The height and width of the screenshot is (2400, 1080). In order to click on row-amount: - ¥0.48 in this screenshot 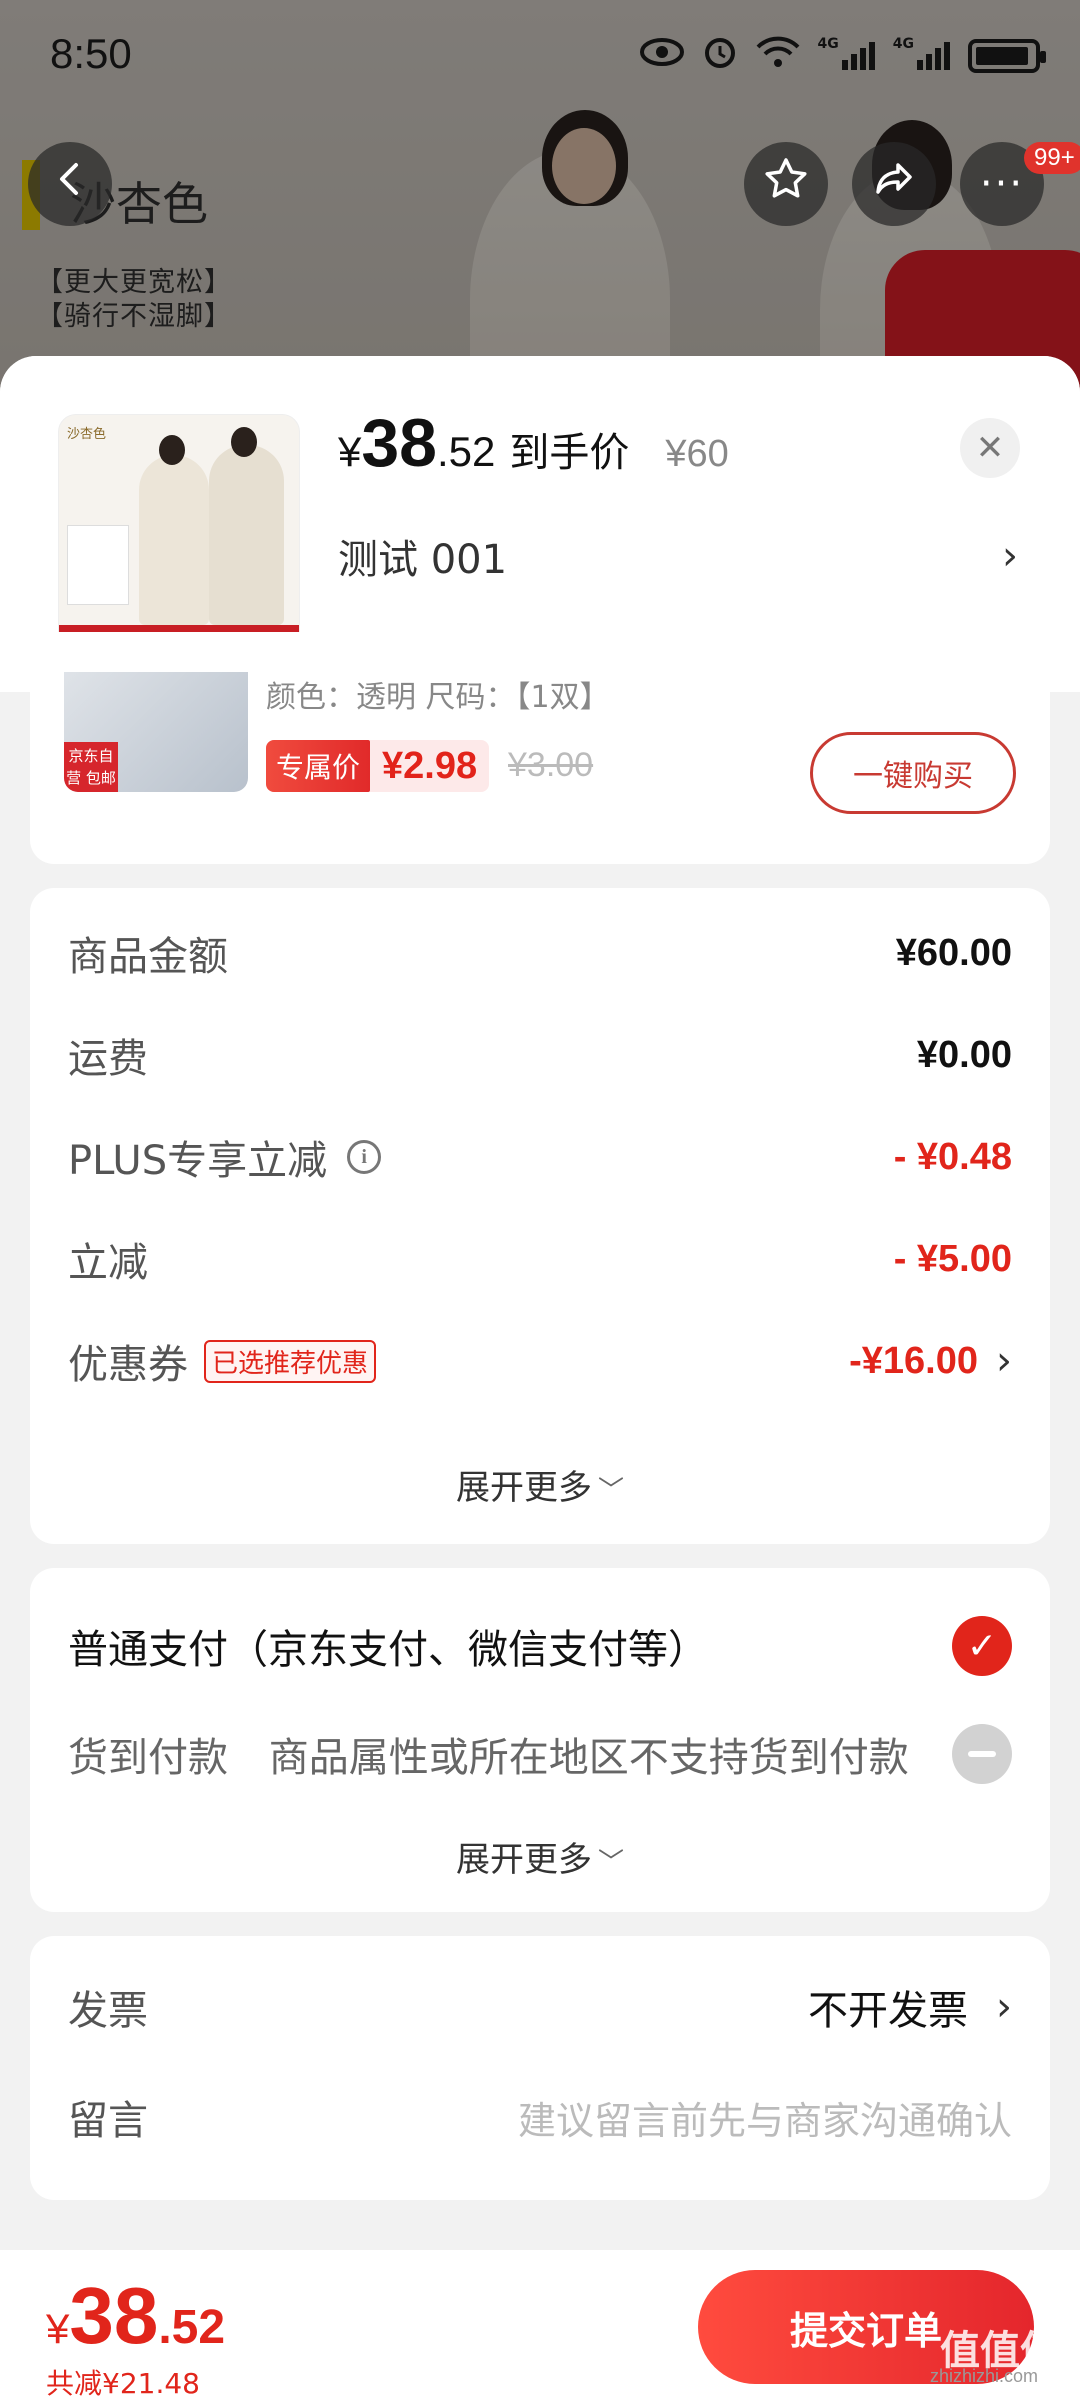, I will do `click(952, 1156)`.